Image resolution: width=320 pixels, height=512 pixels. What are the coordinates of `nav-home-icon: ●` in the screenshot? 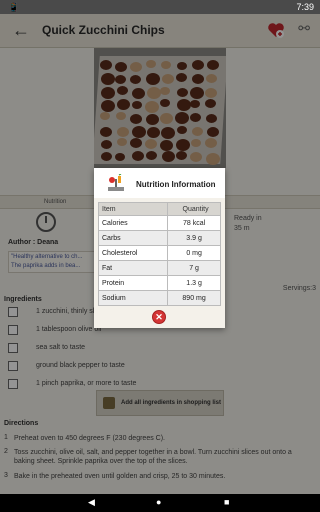 It's located at (158, 502).